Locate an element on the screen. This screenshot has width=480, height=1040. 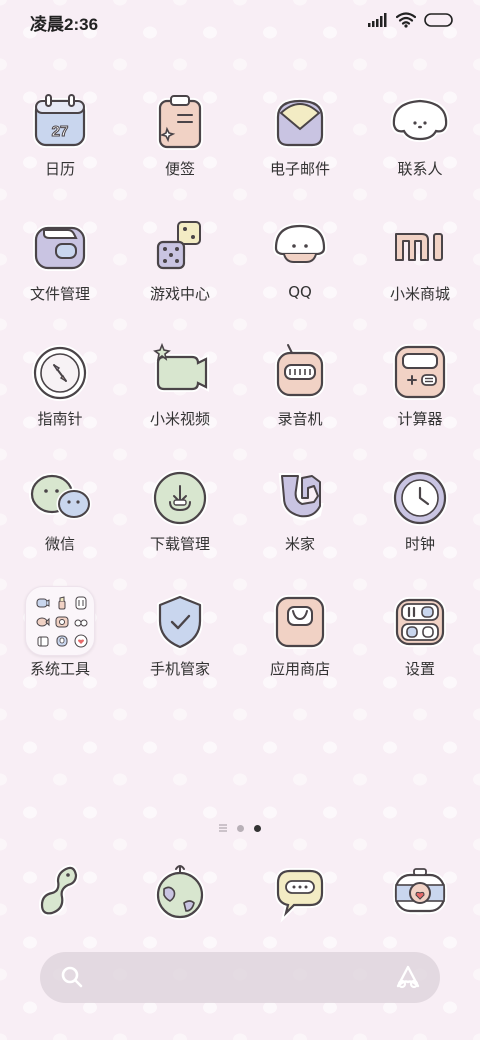
app-label: 时钟 is located at coordinates (419, 544).